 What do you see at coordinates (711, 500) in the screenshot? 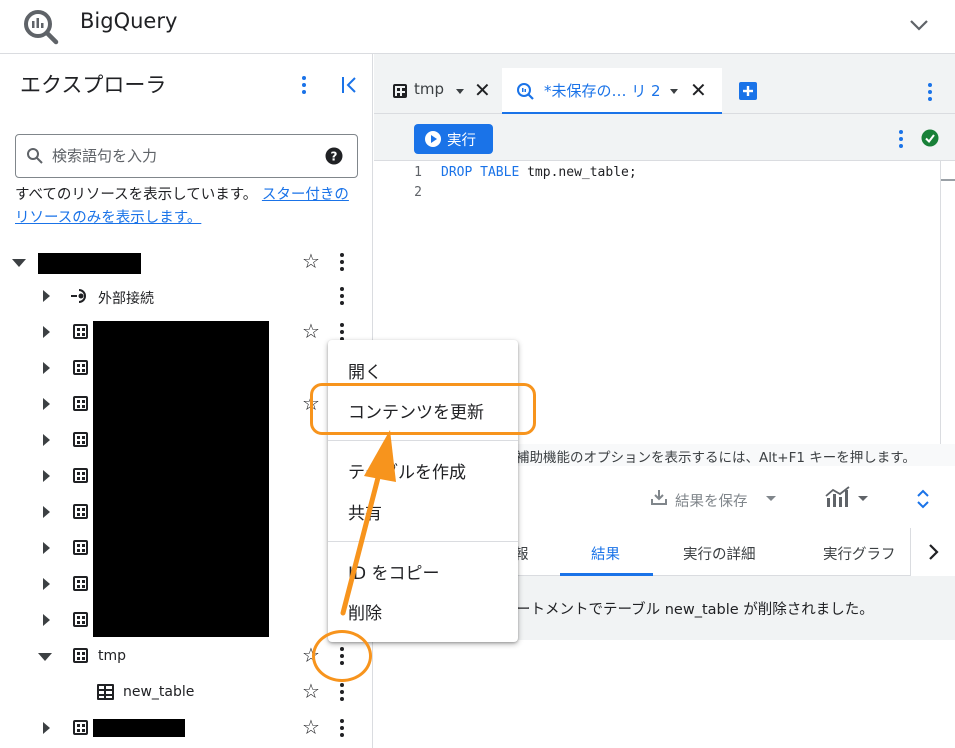
I see `save-results-button: 結果を保存` at bounding box center [711, 500].